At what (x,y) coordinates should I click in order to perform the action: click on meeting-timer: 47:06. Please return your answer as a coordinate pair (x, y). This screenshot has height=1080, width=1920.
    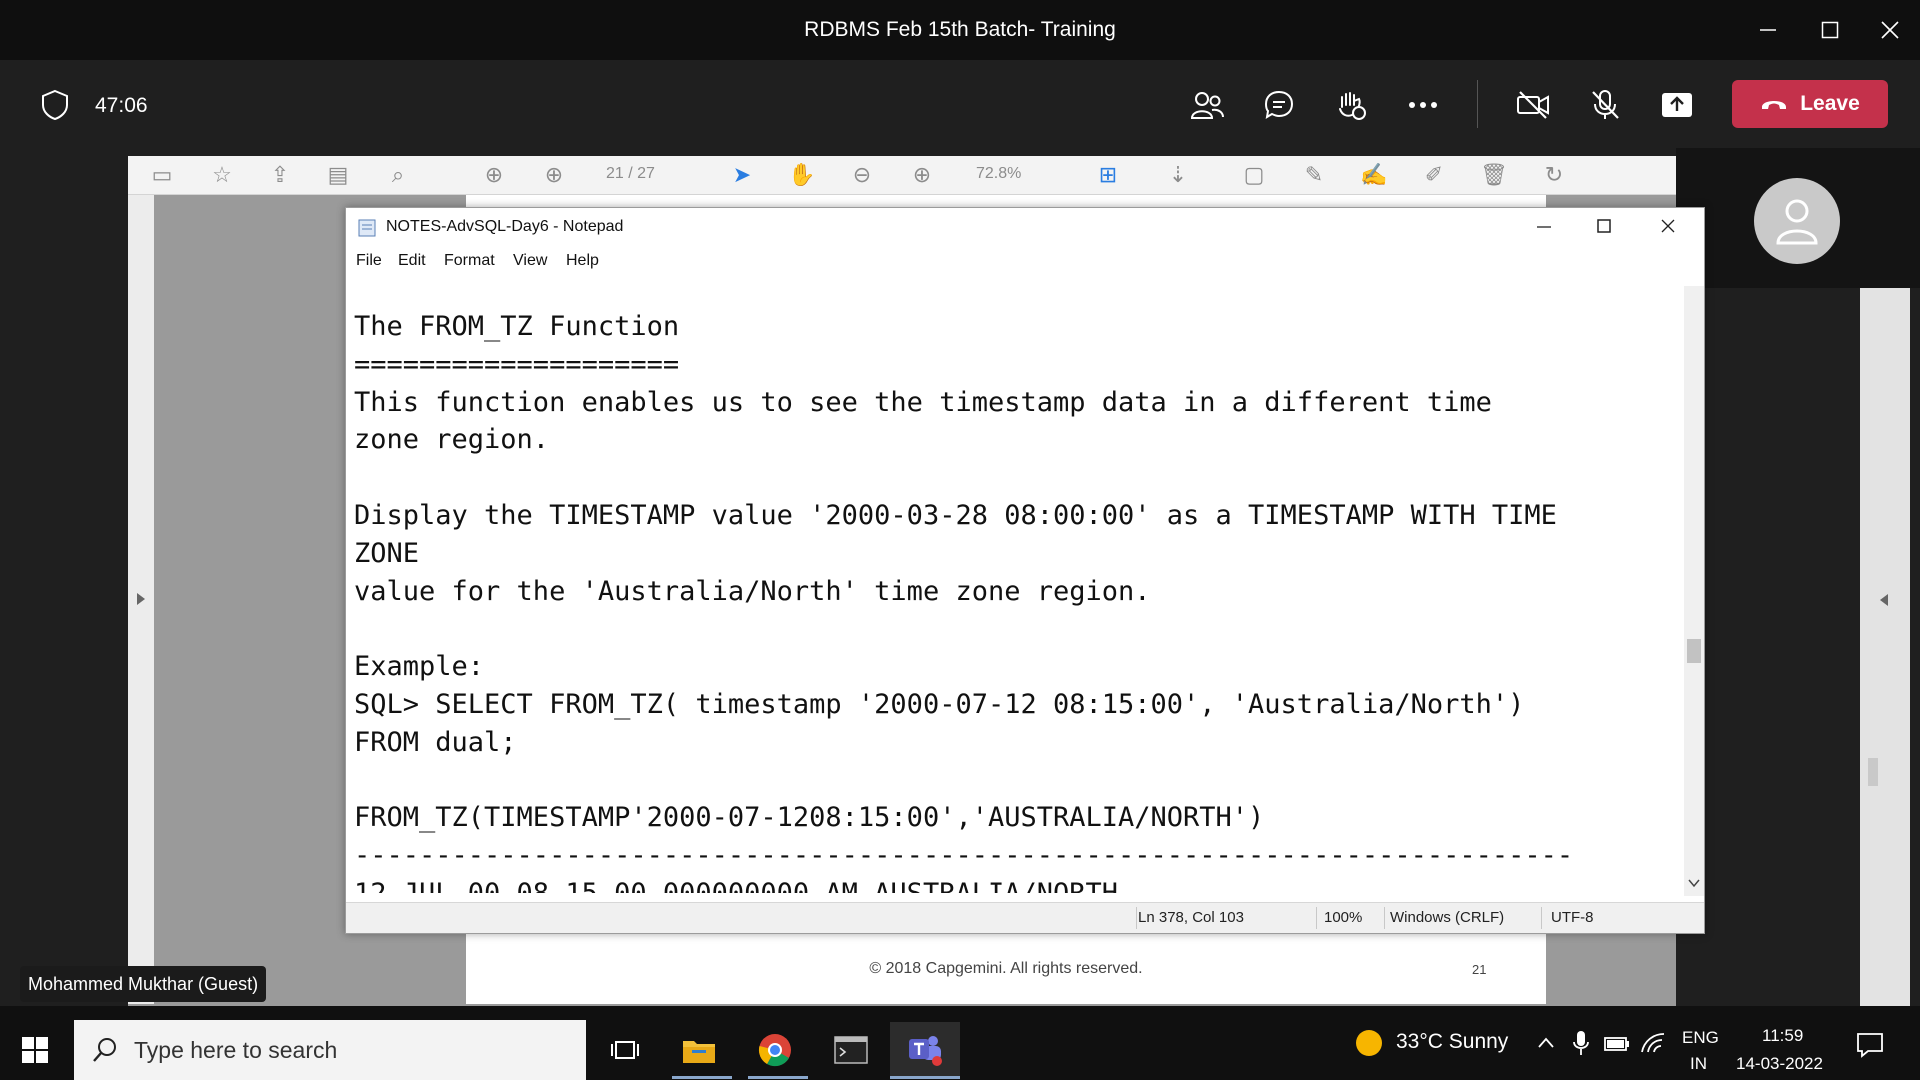
    Looking at the image, I should click on (121, 105).